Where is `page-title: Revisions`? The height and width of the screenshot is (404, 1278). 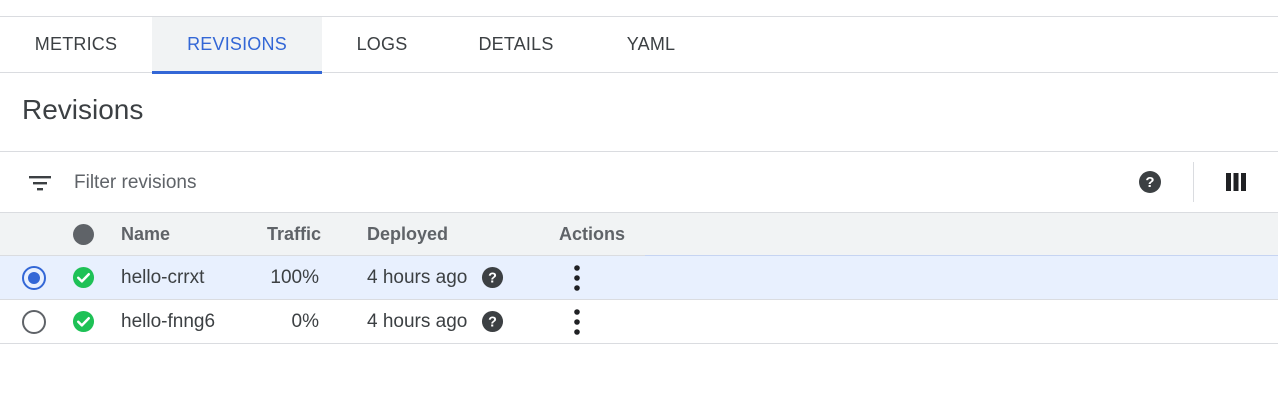
page-title: Revisions is located at coordinates (83, 109).